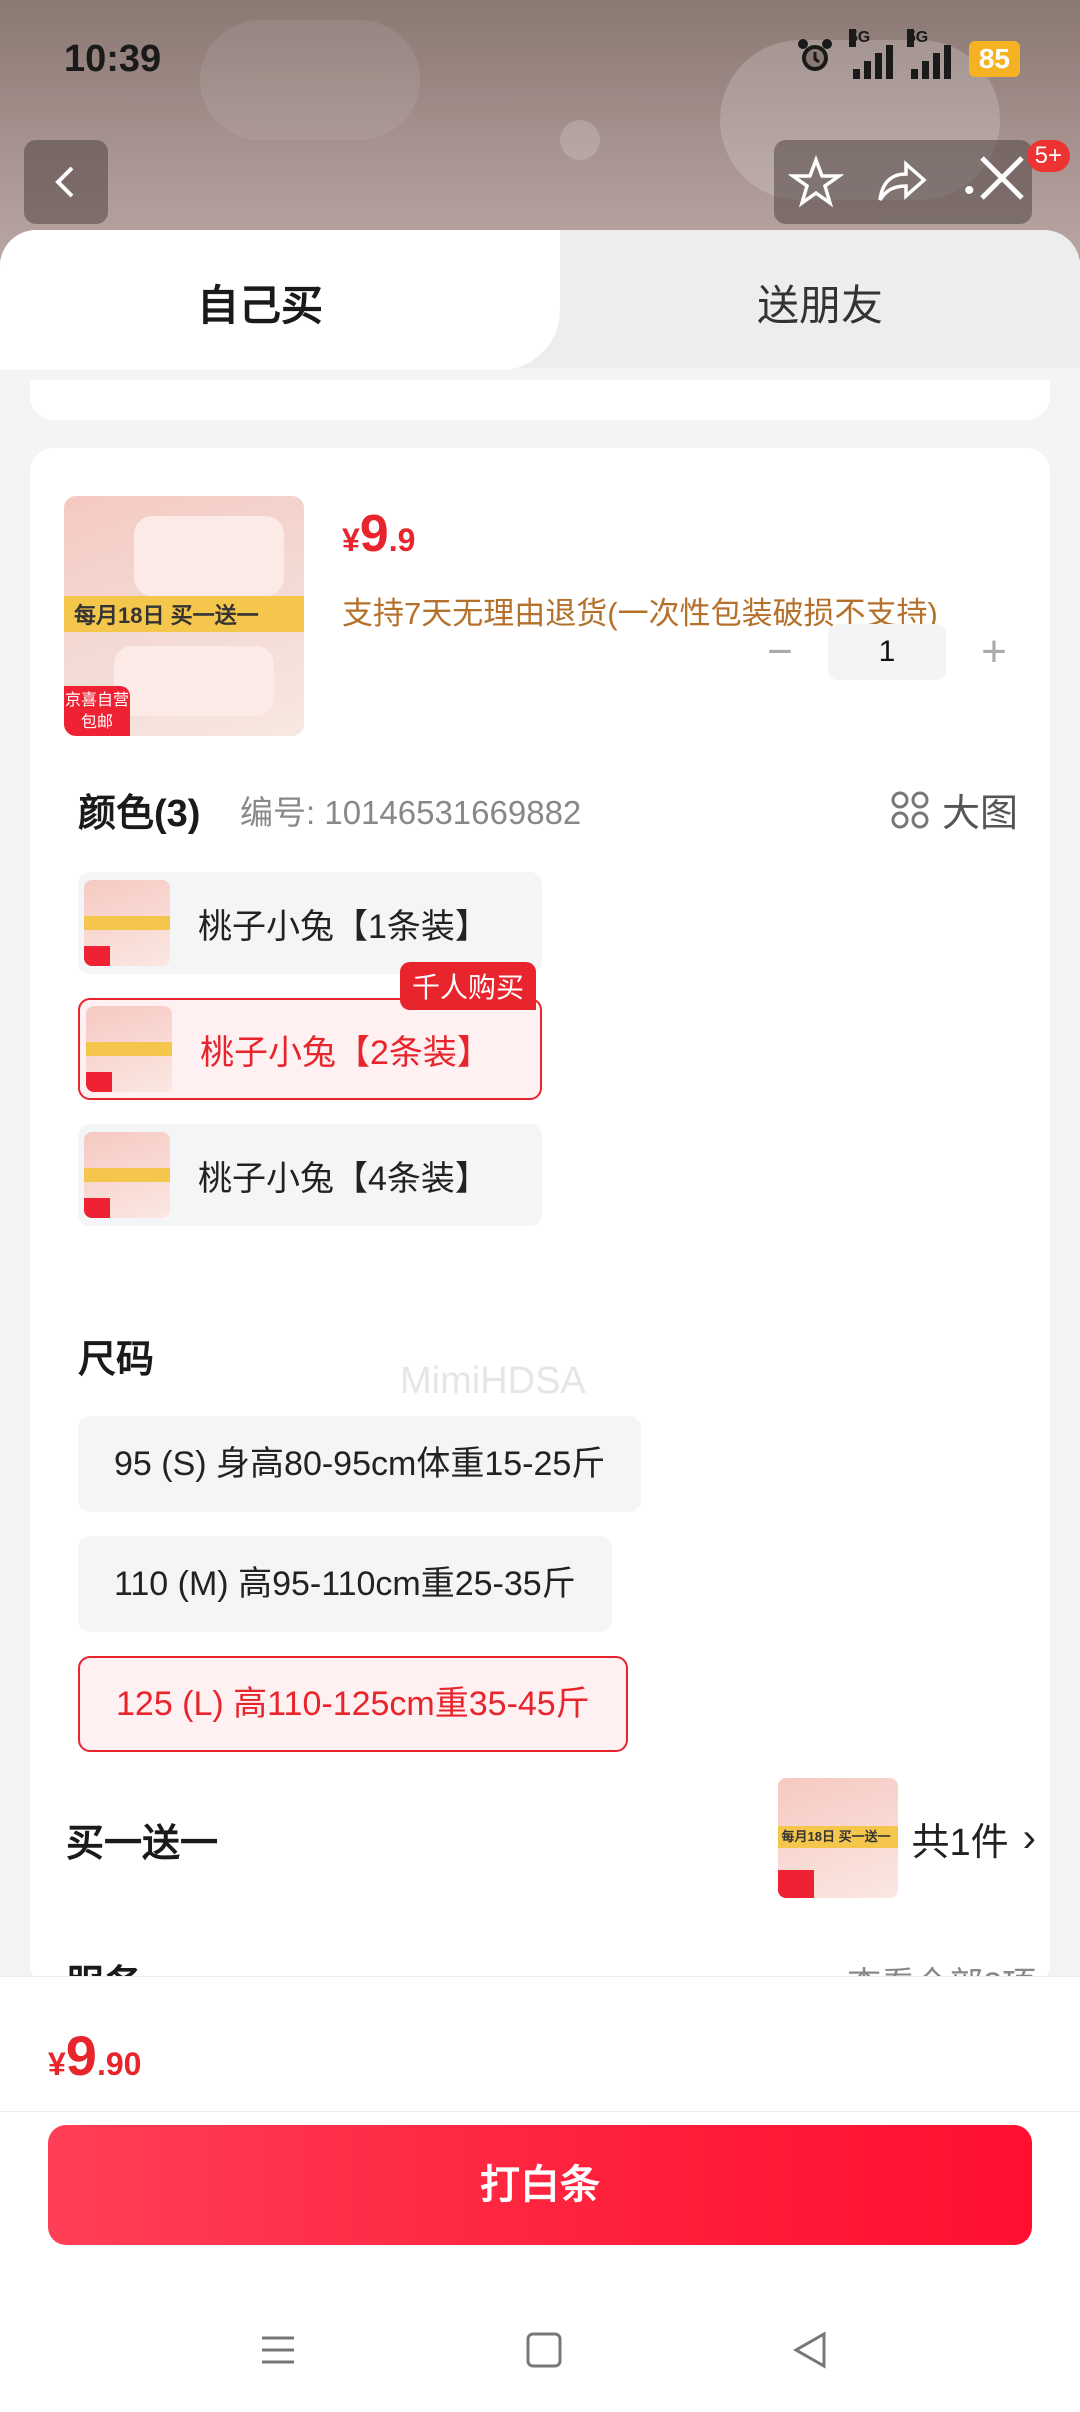 This screenshot has height=2412, width=1080. I want to click on tab-gift: 送朋友, so click(820, 302).